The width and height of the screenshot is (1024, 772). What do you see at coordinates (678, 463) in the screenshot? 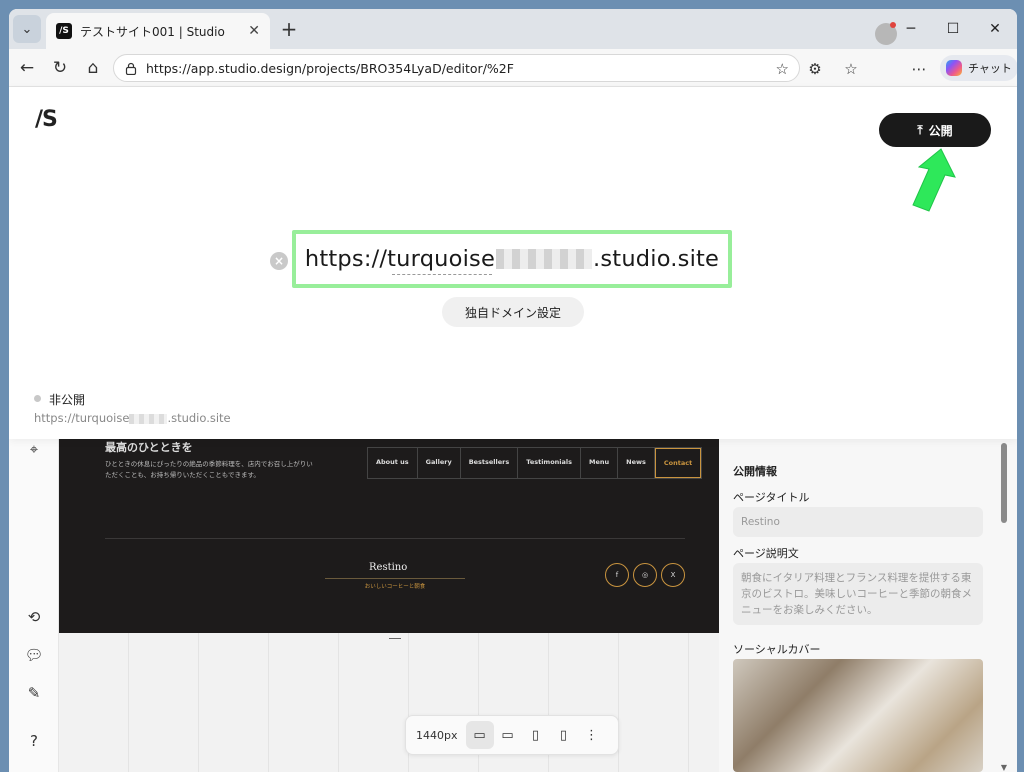
I see `footer-contact-button: Contact` at bounding box center [678, 463].